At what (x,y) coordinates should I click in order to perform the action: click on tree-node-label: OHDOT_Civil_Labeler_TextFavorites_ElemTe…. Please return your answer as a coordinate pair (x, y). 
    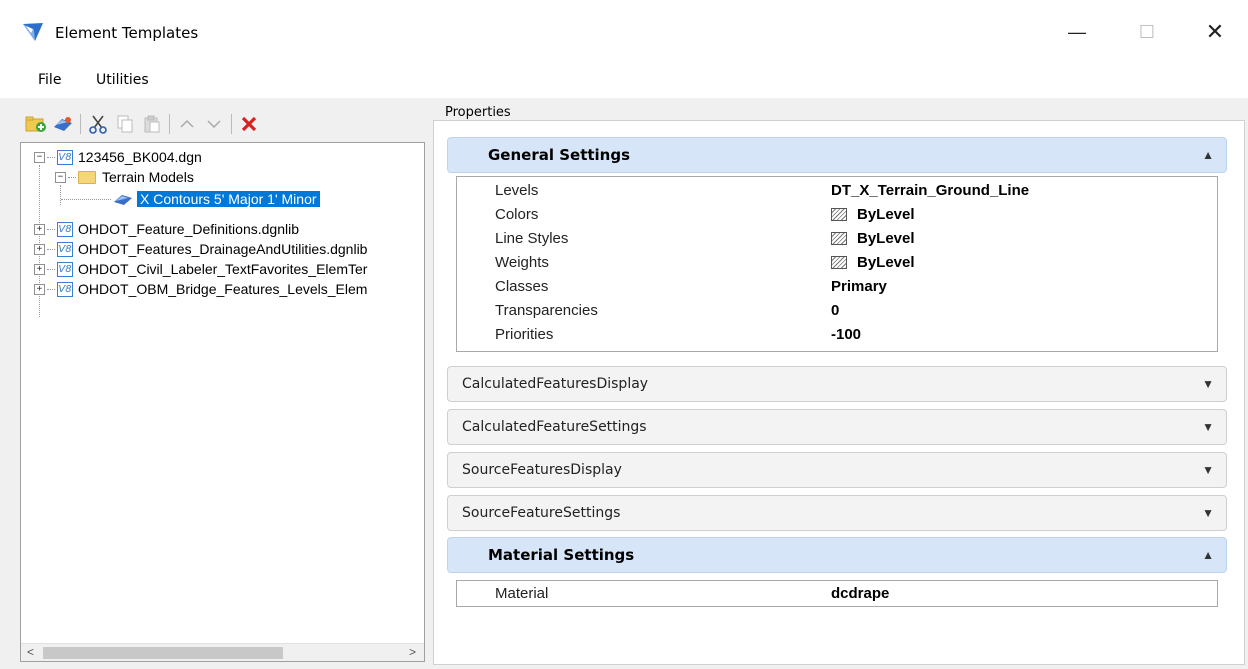
    Looking at the image, I should click on (223, 269).